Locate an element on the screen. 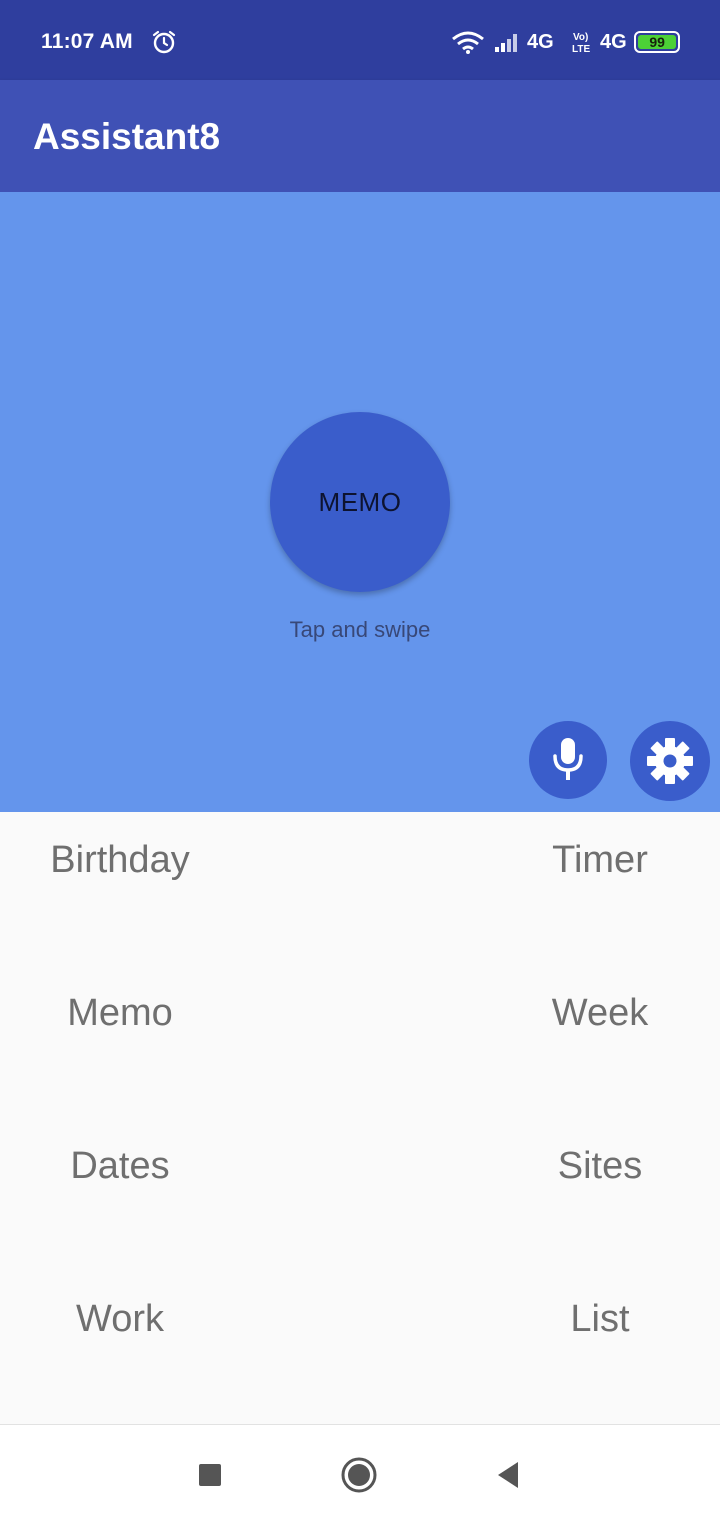 The height and width of the screenshot is (1520, 720). recents-icon is located at coordinates (210, 1475).